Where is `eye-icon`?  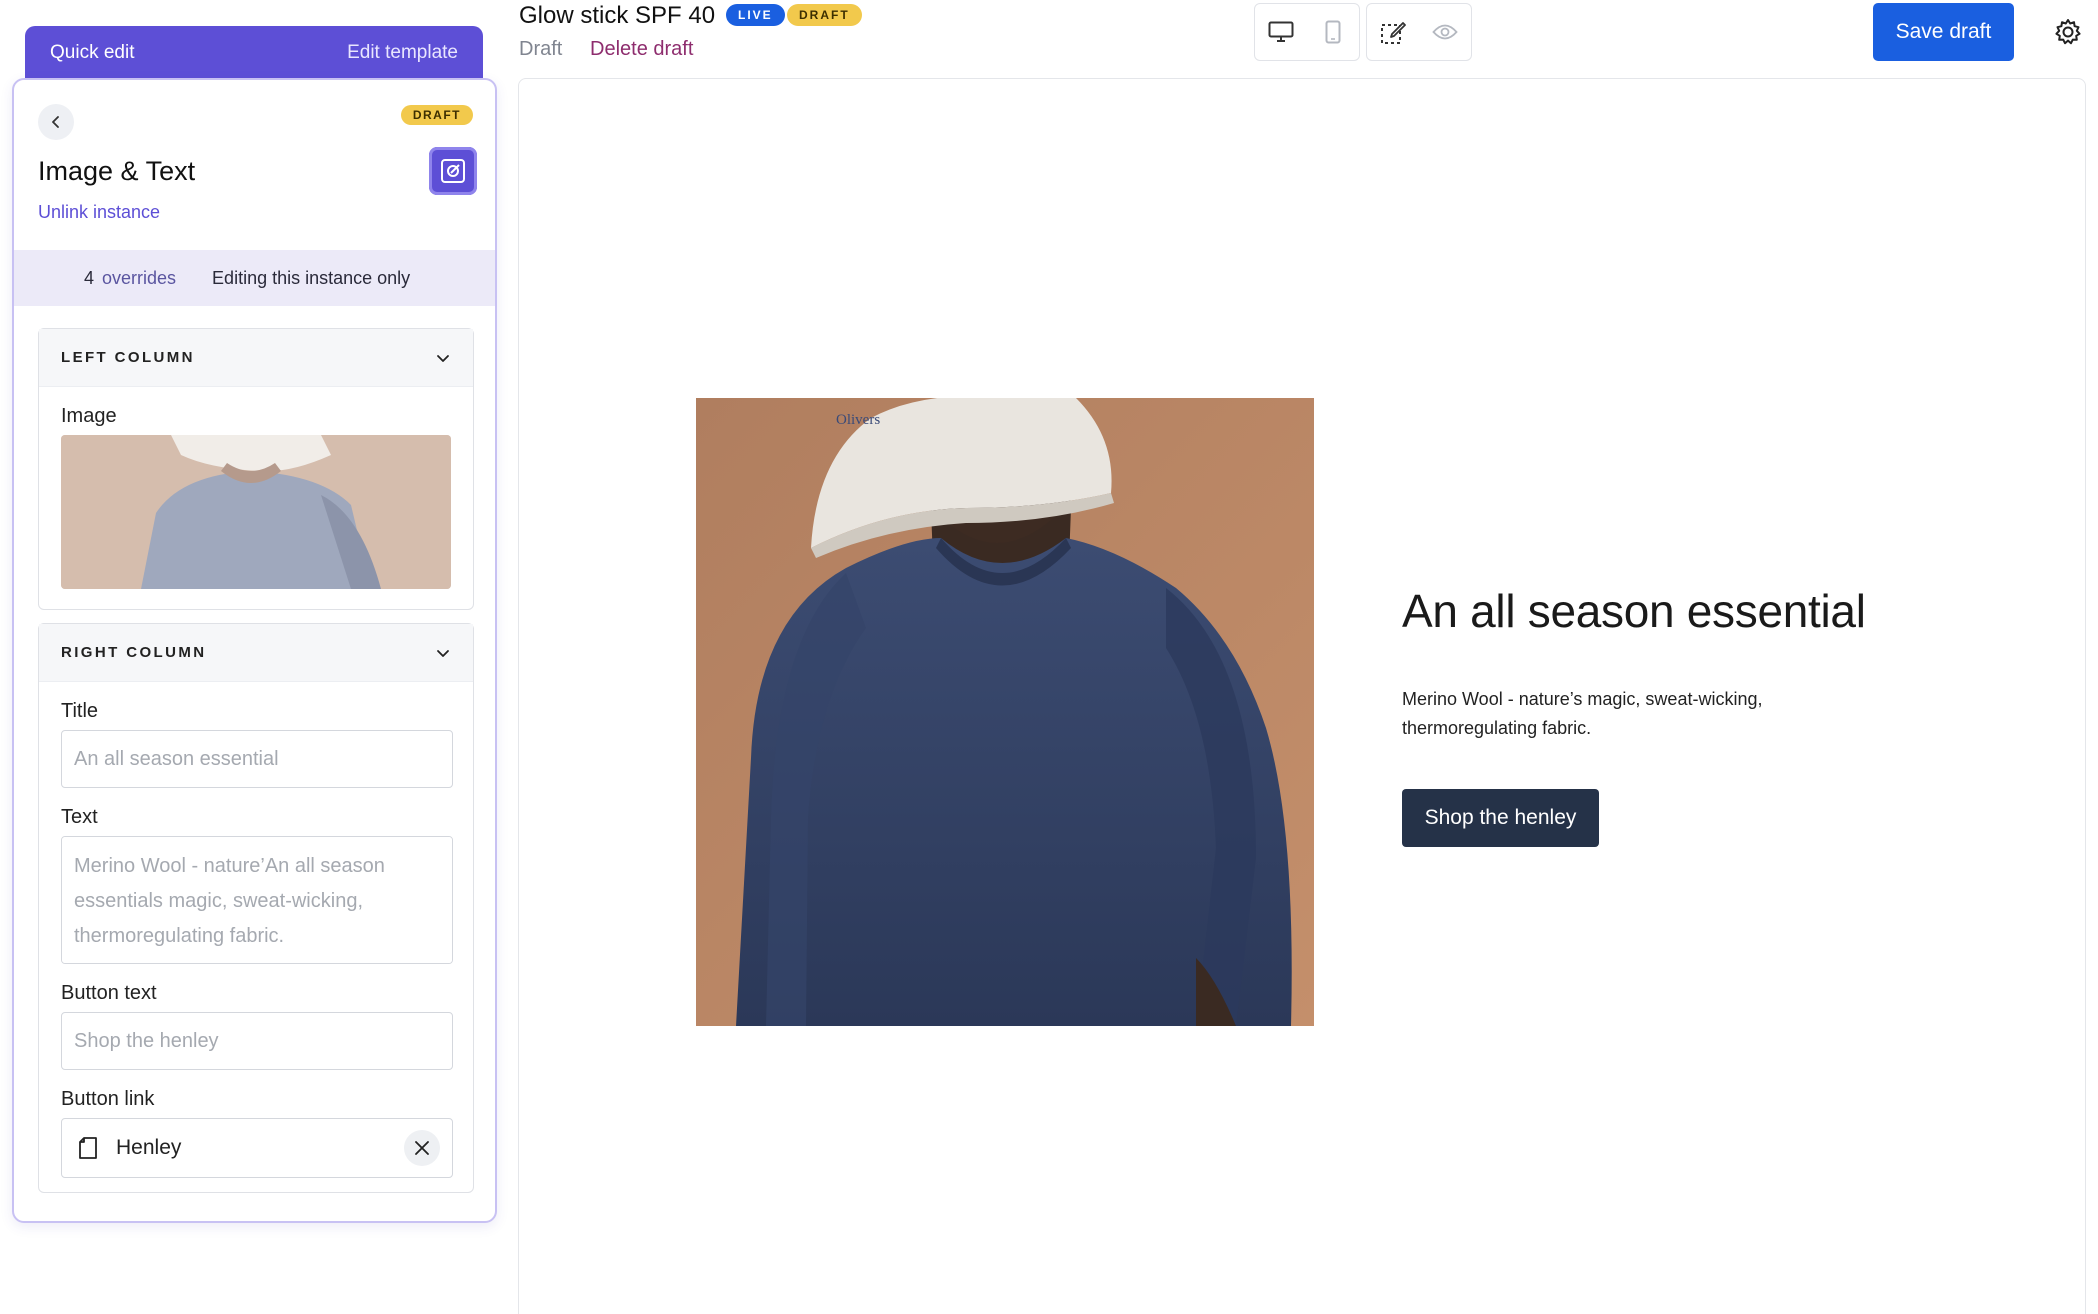 eye-icon is located at coordinates (1445, 32).